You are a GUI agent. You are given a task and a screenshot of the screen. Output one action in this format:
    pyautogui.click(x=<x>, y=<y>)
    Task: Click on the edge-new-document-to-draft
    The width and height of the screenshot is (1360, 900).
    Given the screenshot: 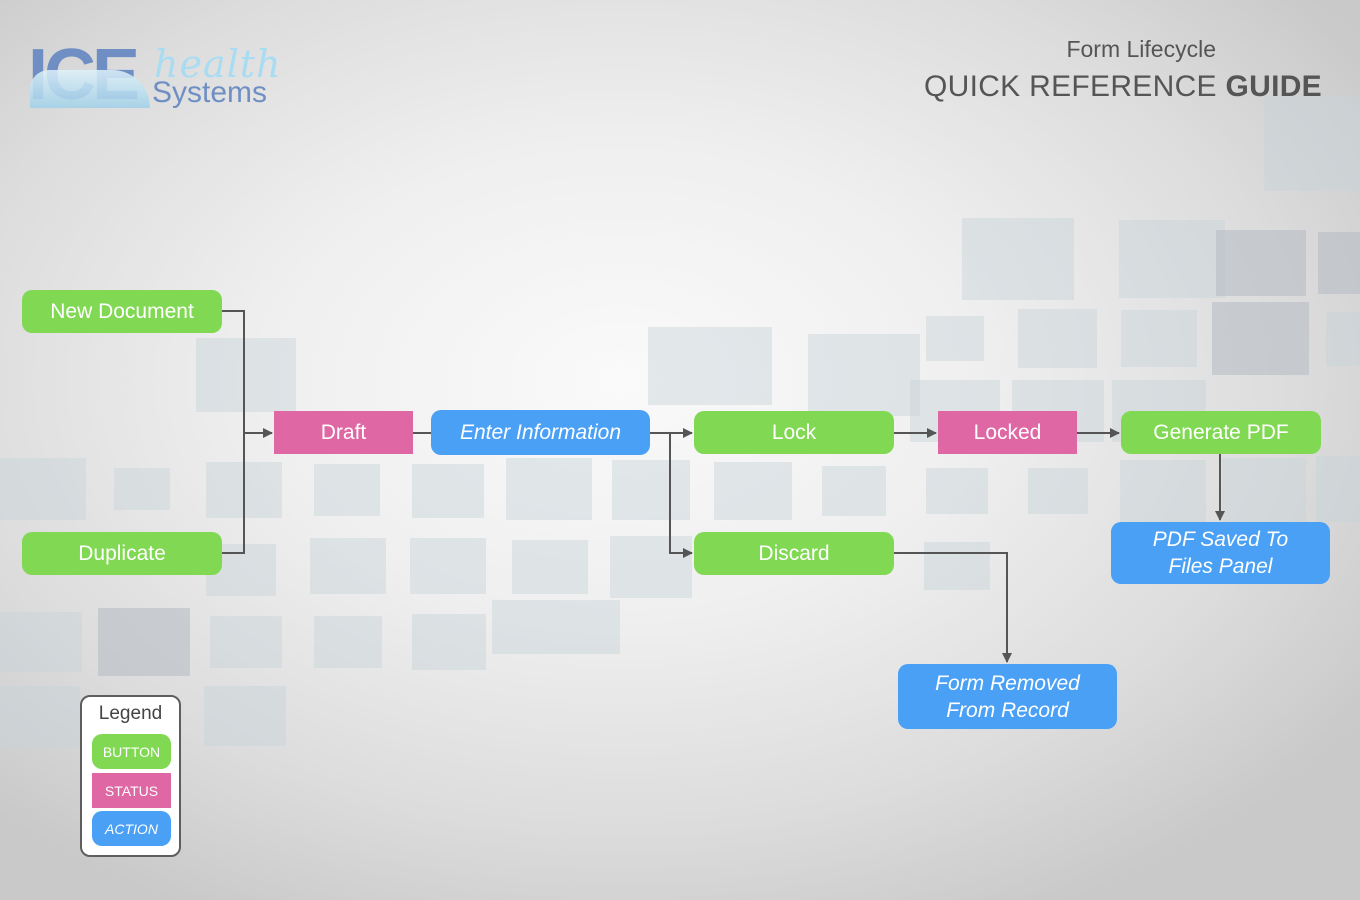 What is the action you would take?
    pyautogui.click(x=247, y=374)
    